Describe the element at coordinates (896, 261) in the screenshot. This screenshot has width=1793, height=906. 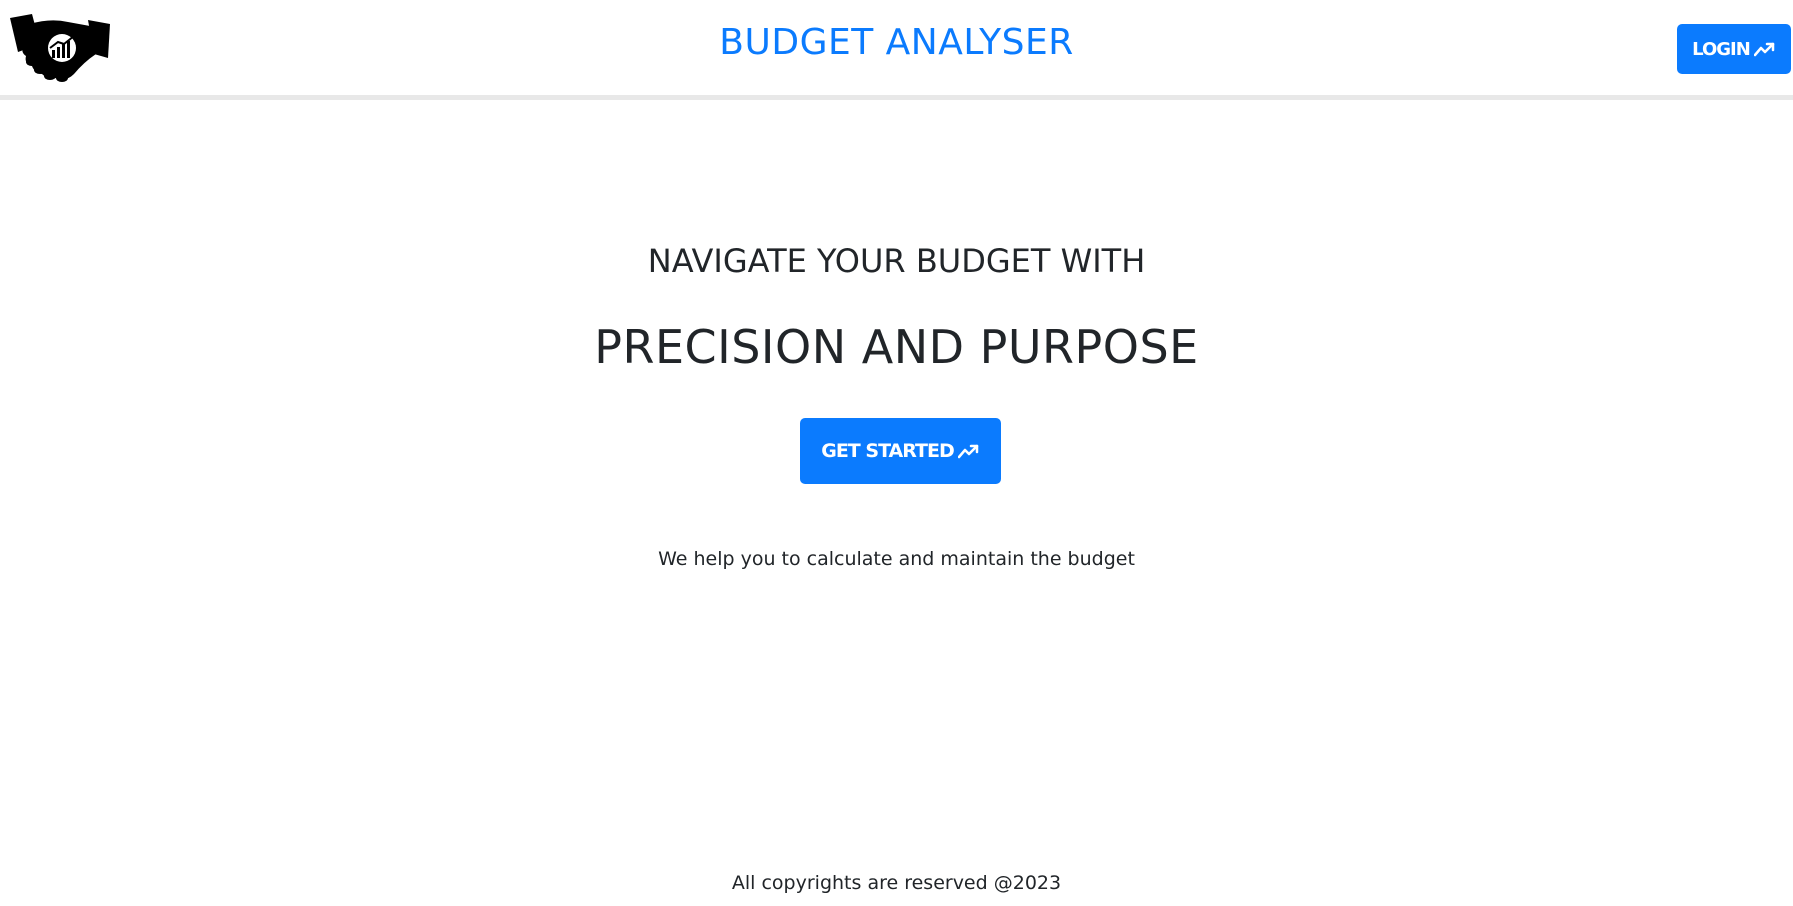
I see `hero-tagline: NAVIGATE YOUR BUDGET WITH` at that location.